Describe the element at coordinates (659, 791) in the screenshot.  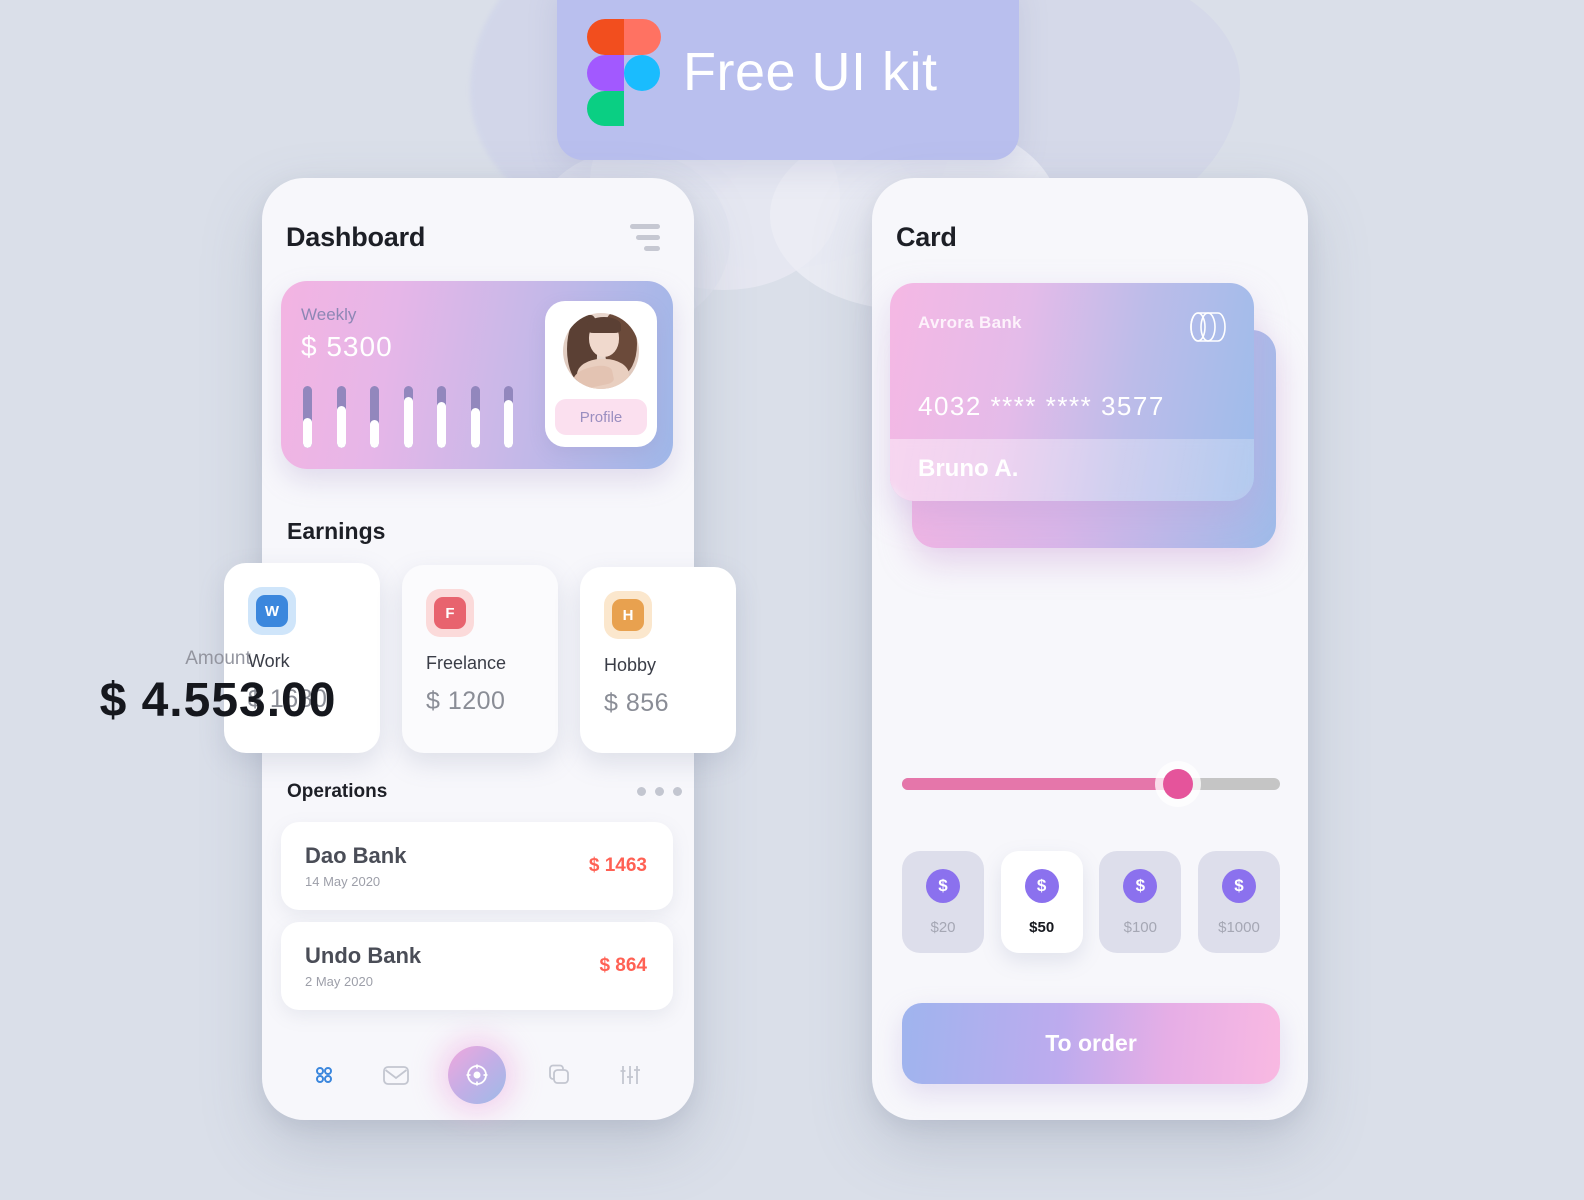
I see `more-dots-icon` at that location.